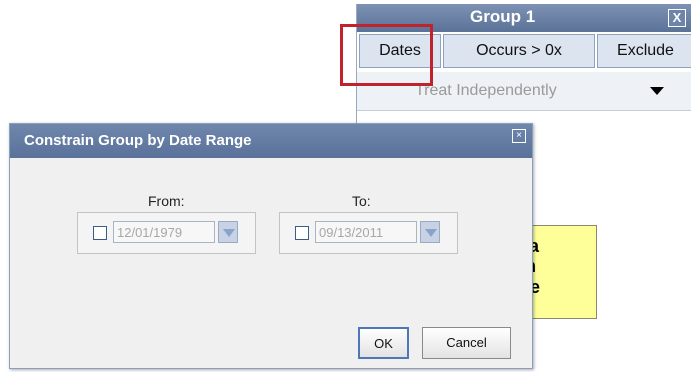 The height and width of the screenshot is (372, 691). Describe the element at coordinates (100, 233) in the screenshot. I see `from-enable-checkbox` at that location.